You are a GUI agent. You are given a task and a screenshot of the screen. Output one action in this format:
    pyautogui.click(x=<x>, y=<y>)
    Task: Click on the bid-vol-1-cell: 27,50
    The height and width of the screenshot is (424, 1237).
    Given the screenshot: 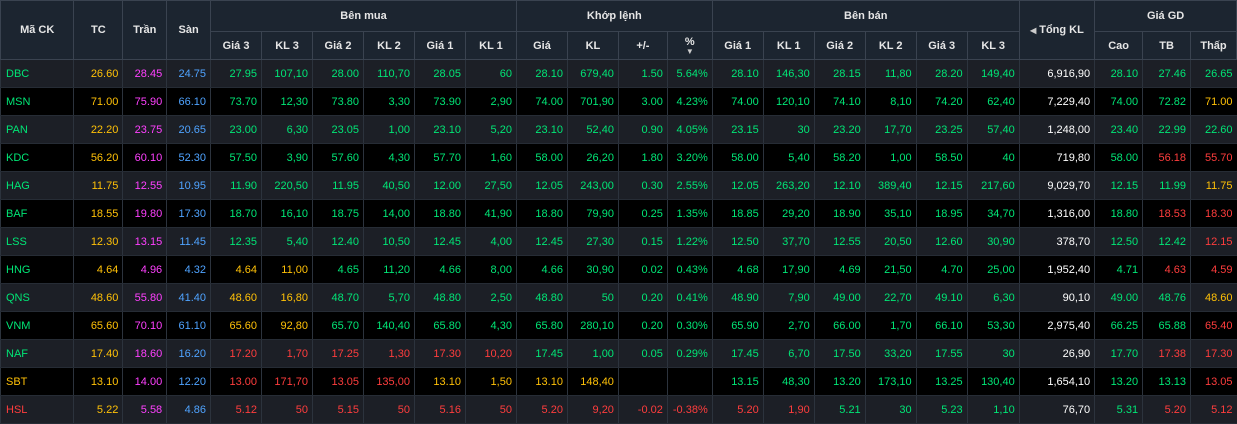 What is the action you would take?
    pyautogui.click(x=490, y=185)
    